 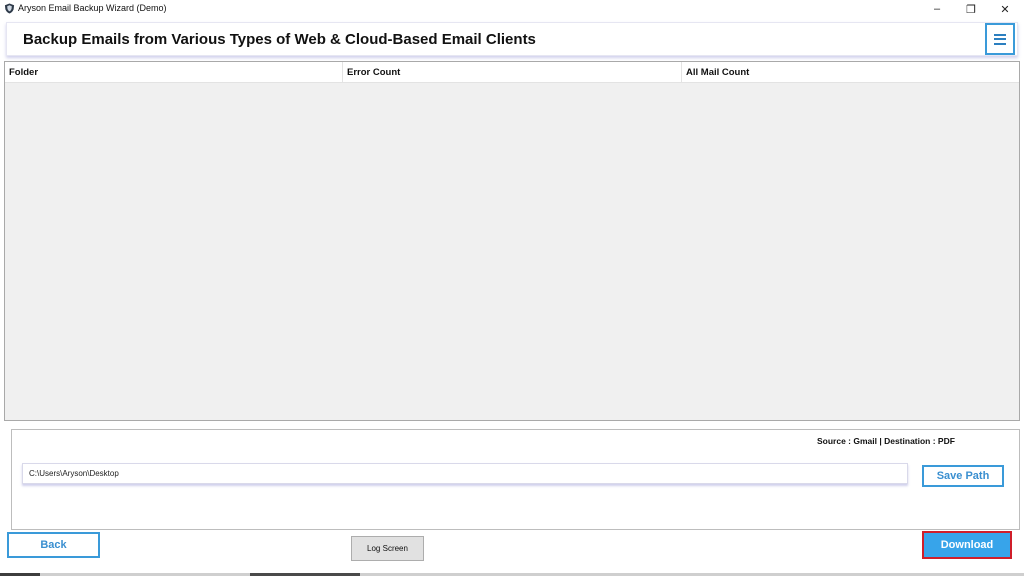 What do you see at coordinates (92, 8) in the screenshot?
I see `window-title: Aryson Email Backup Wizard (Demo)` at bounding box center [92, 8].